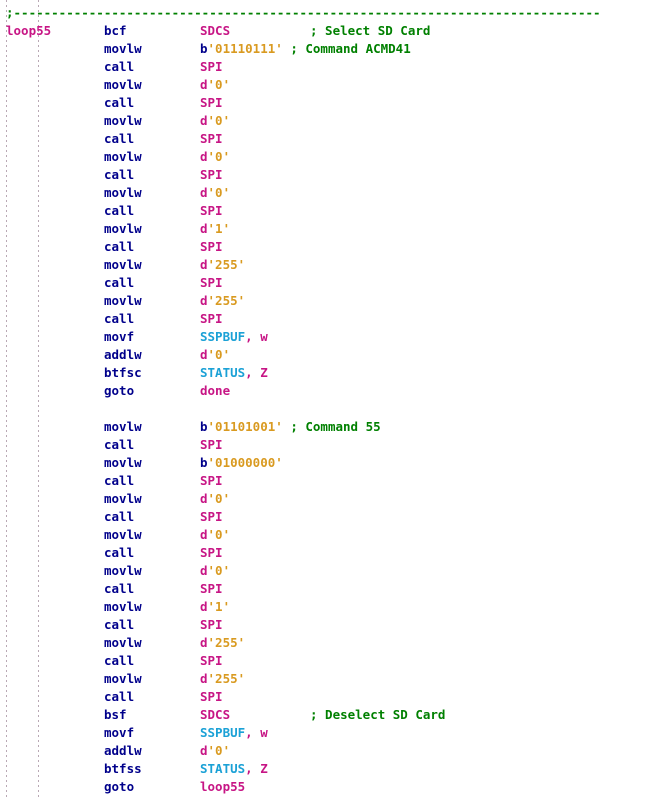  Describe the element at coordinates (256, 768) in the screenshot. I see `operand-token-sym: , Z` at that location.